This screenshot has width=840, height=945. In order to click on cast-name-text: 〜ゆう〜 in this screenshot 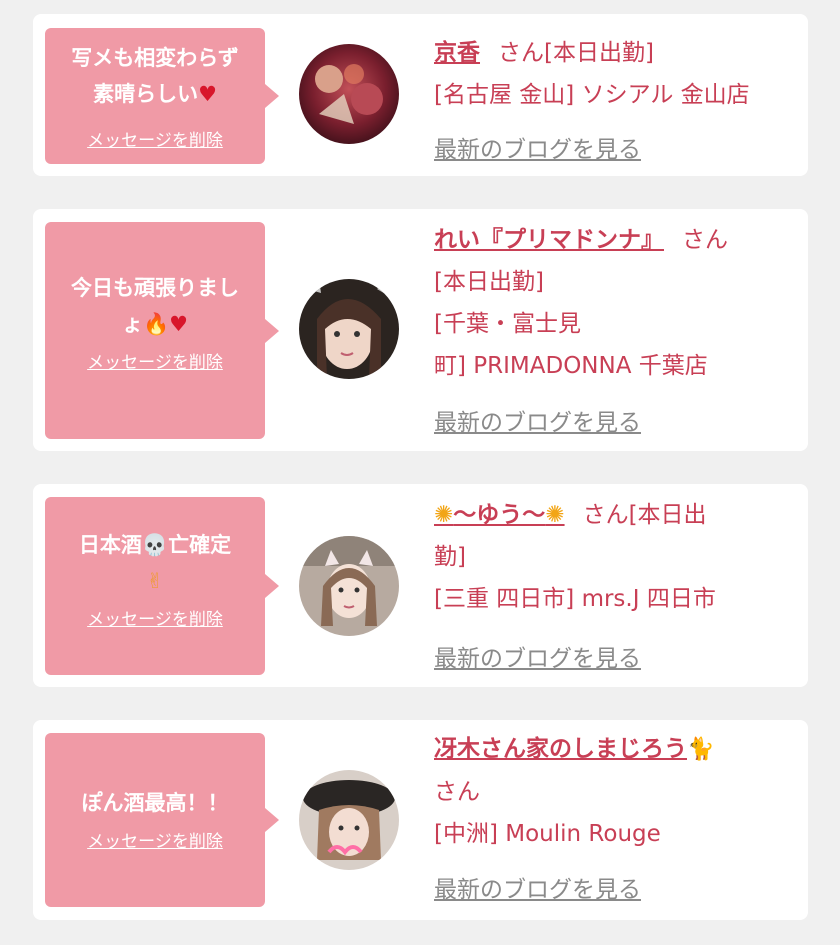, I will do `click(499, 515)`.